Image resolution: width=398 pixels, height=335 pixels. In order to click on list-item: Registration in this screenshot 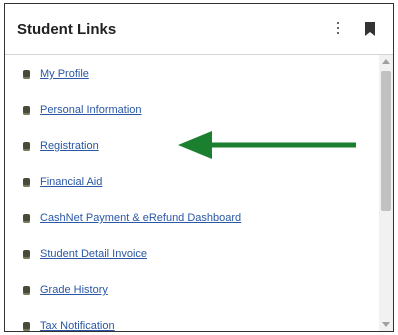, I will do `click(61, 146)`.